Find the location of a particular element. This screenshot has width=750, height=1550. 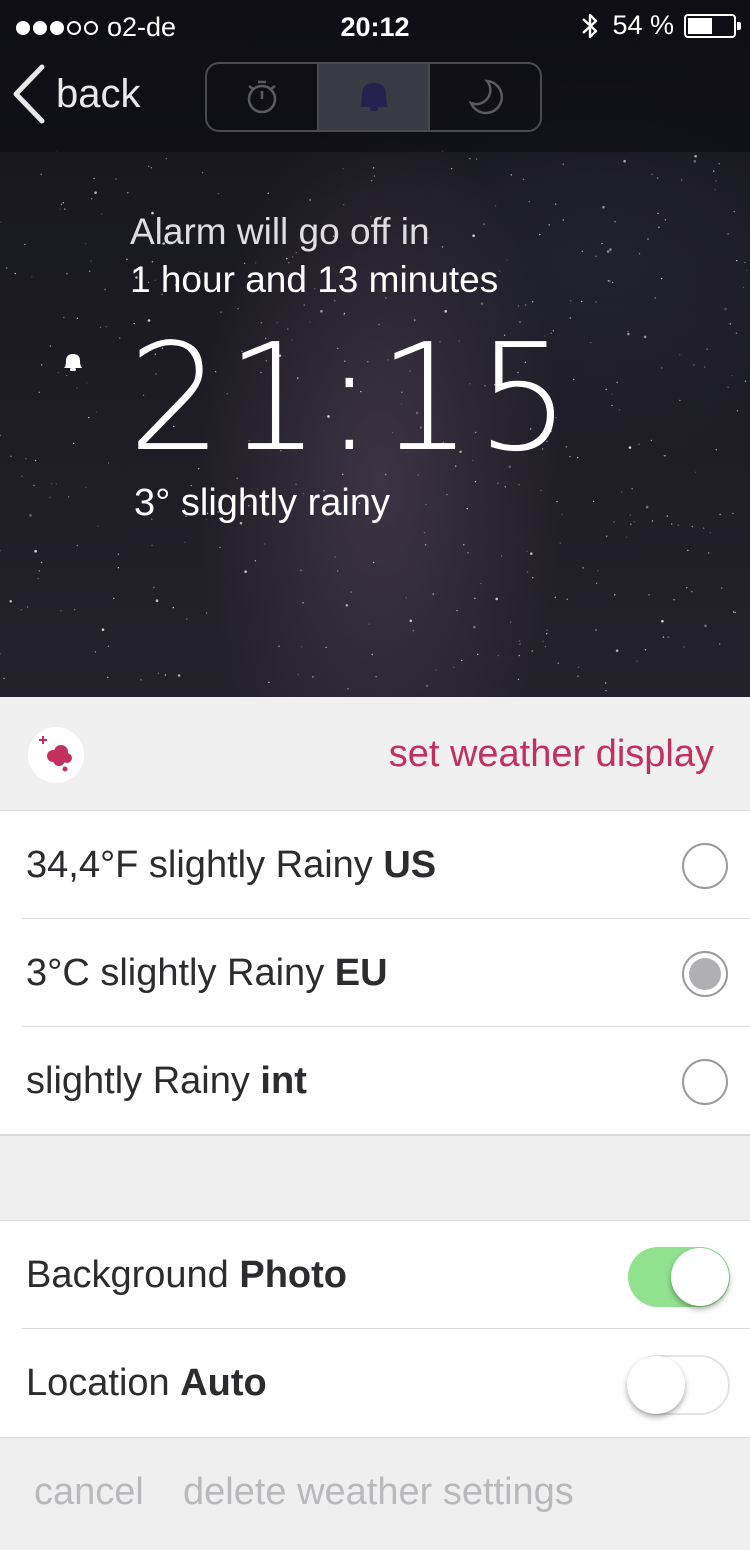

location-auto-toggle is located at coordinates (678, 1385).